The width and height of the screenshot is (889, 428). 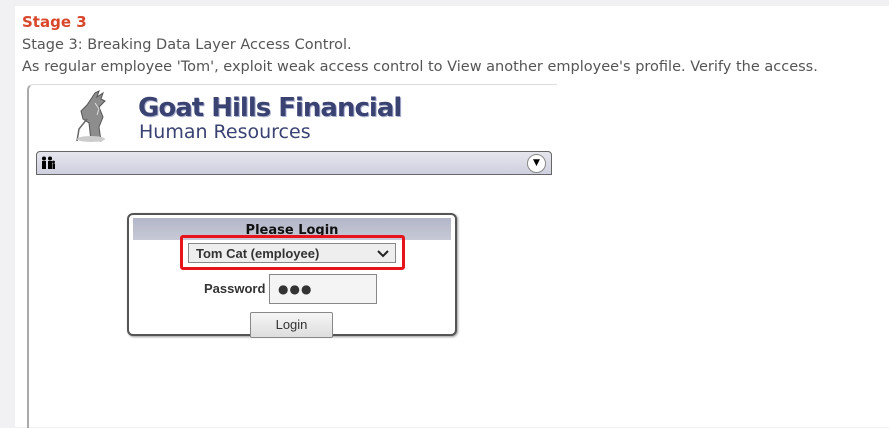 I want to click on app-logo-title: Goat Hills Financial, so click(x=270, y=108).